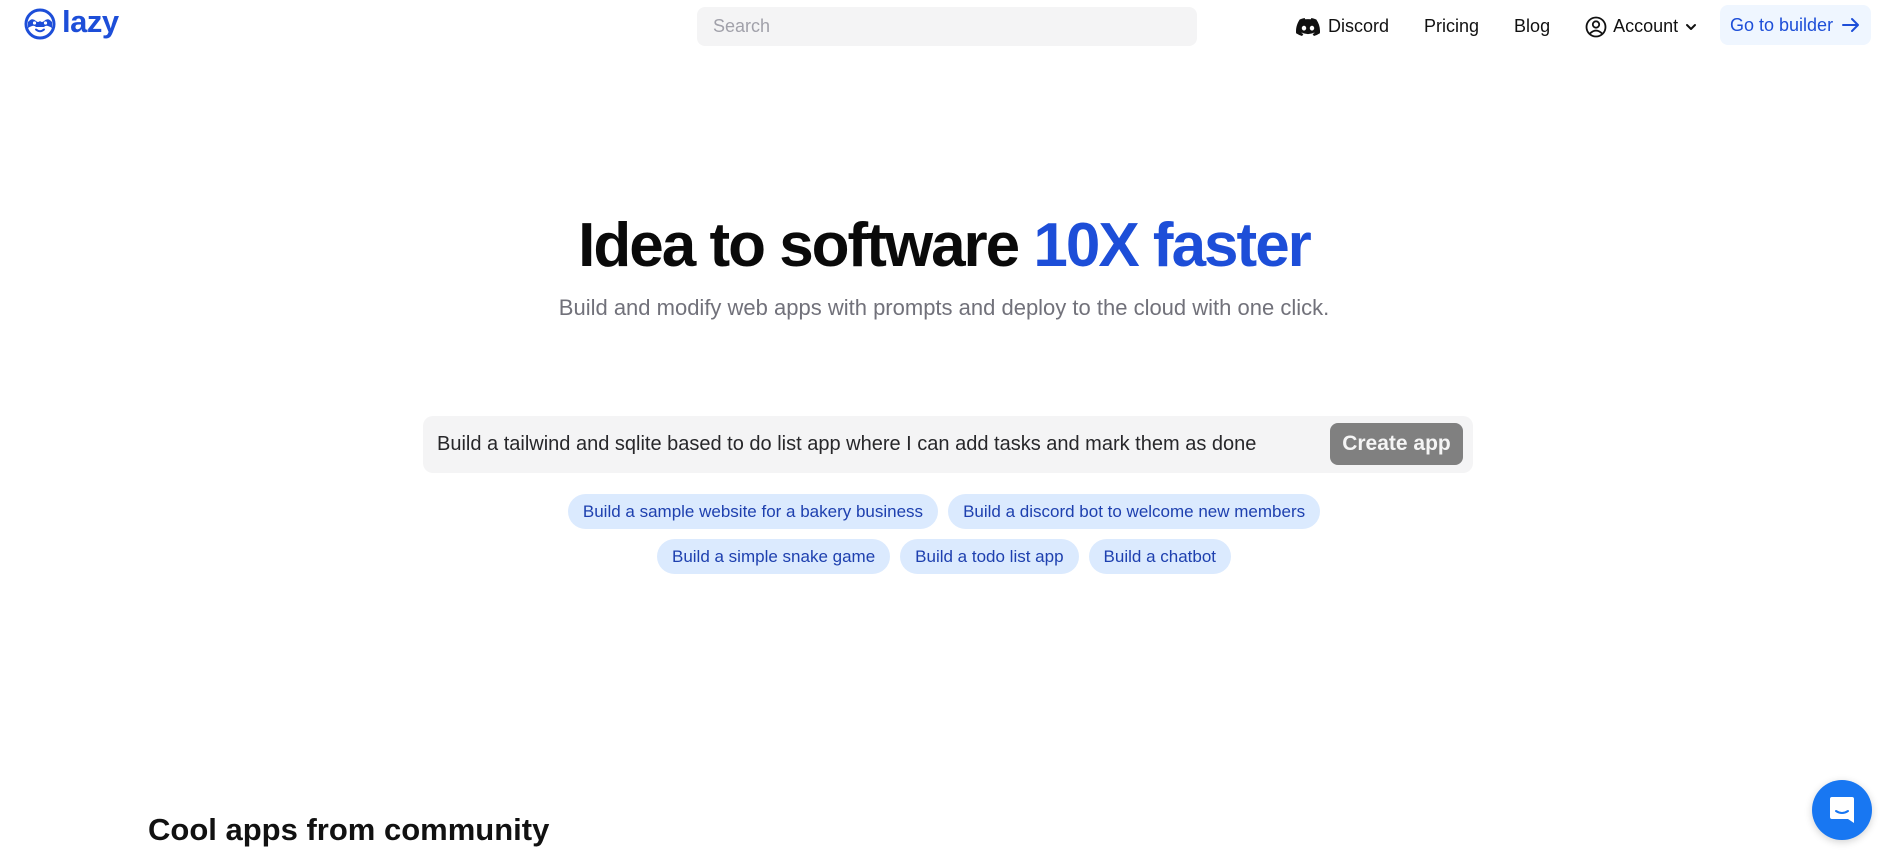 The image size is (1888, 856). I want to click on suggestion-chip: Build a todo list app, so click(989, 556).